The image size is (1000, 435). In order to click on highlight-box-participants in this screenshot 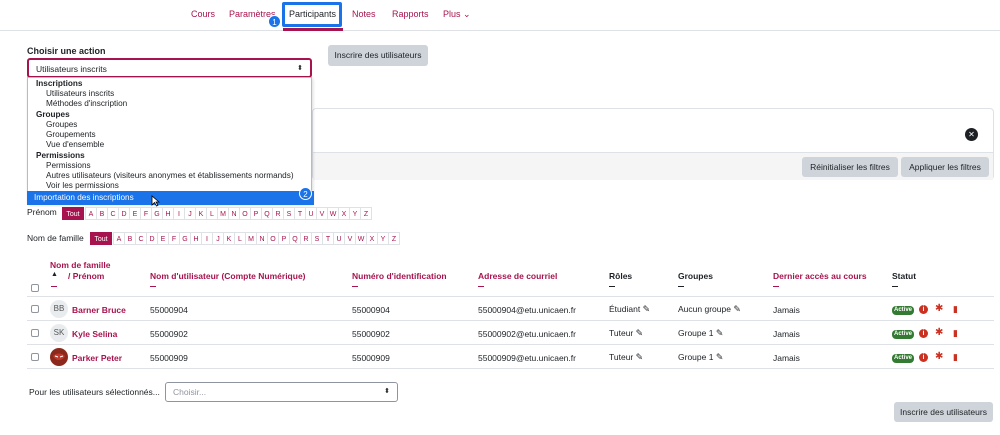, I will do `click(312, 14)`.